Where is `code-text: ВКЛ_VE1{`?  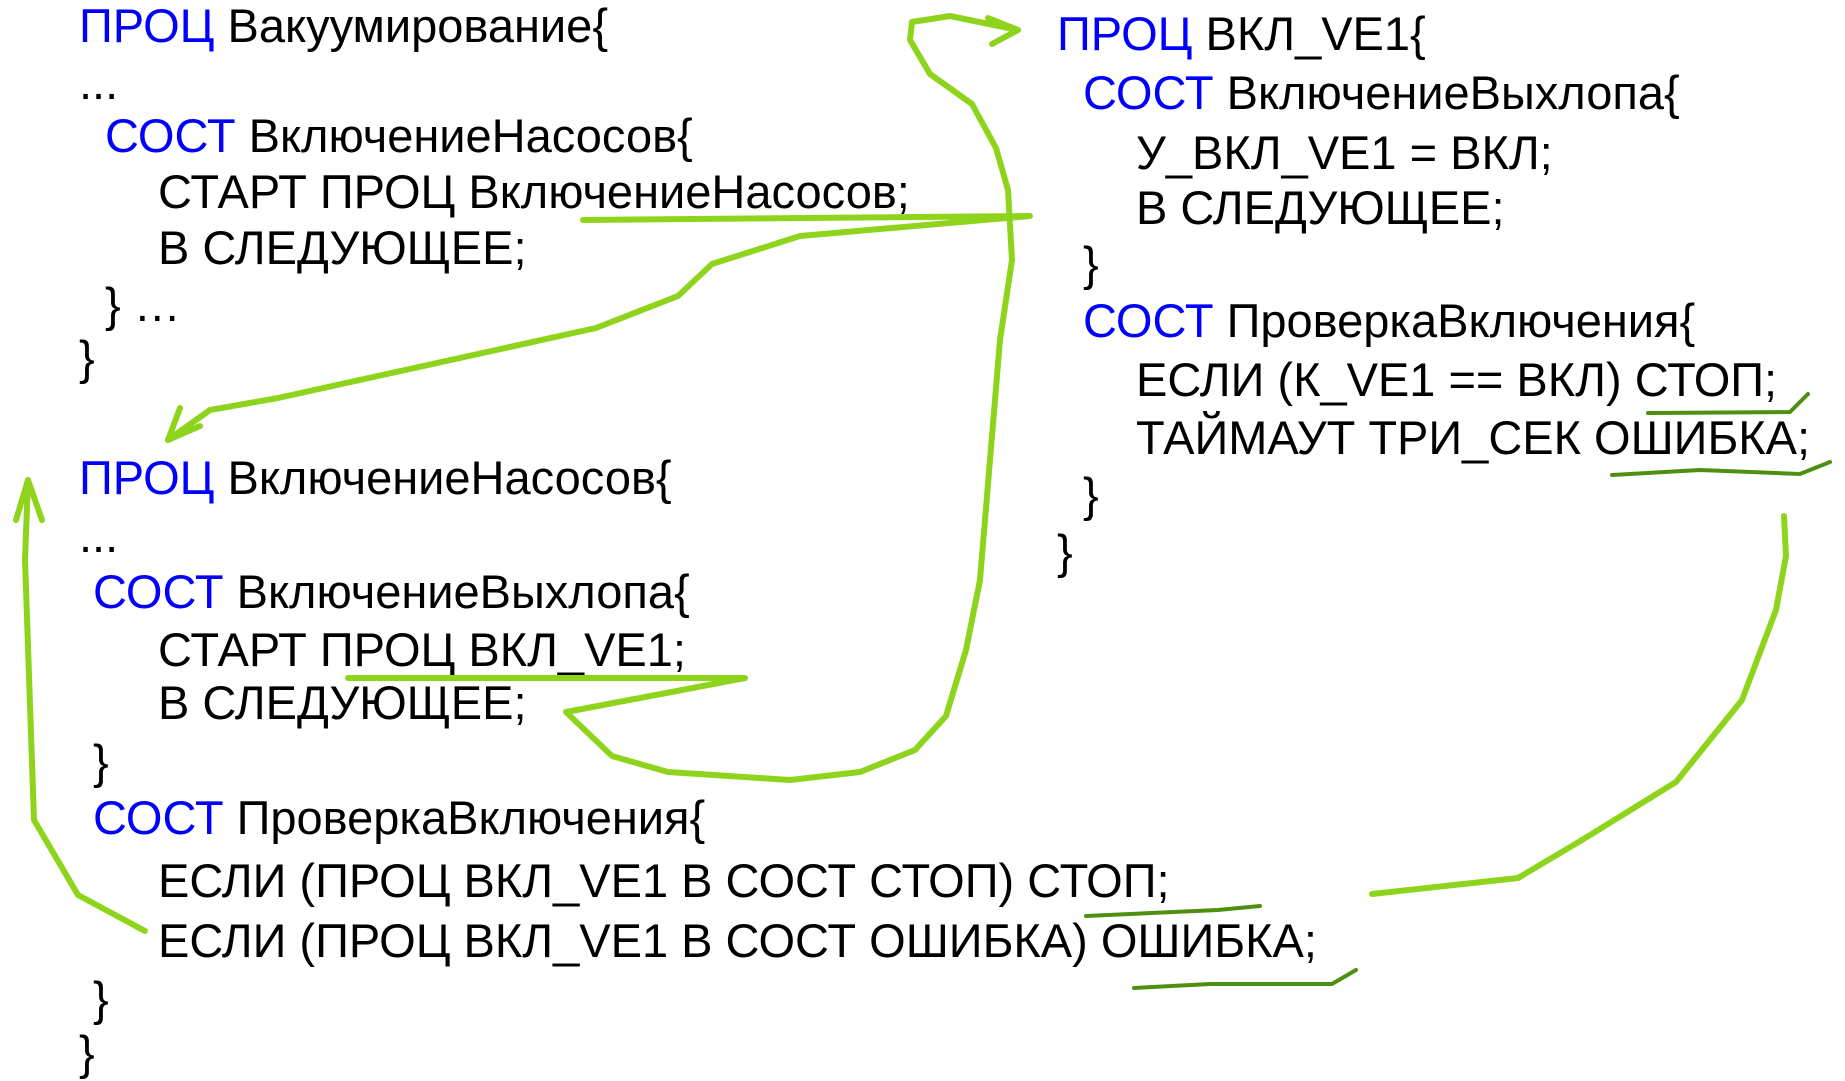 code-text: ВКЛ_VE1{ is located at coordinates (1309, 33).